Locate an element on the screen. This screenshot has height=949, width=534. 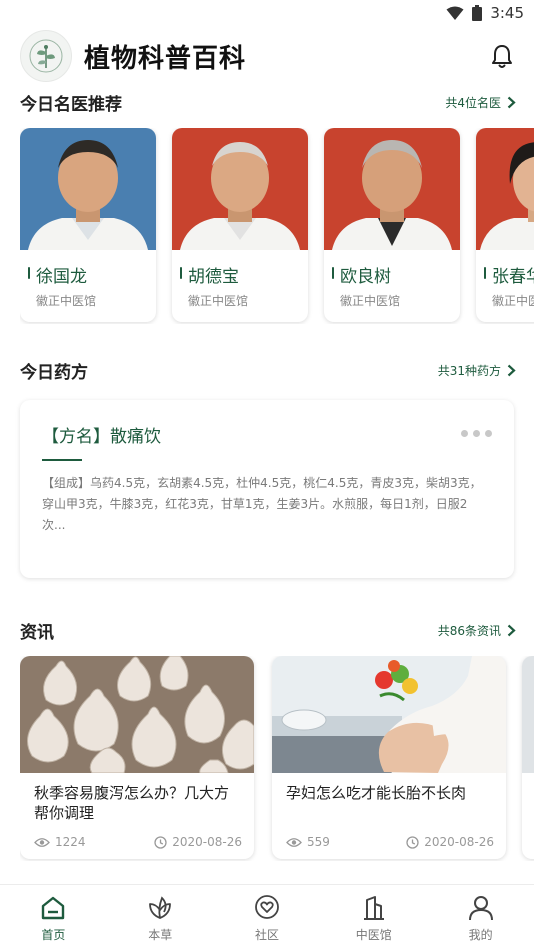
recipe-name: 【方名】散痛饮 is located at coordinates (101, 437).